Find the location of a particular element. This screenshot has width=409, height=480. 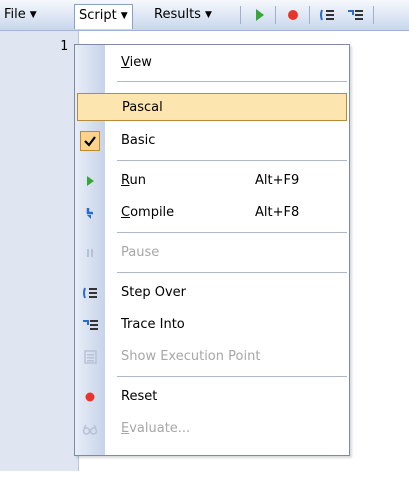

menu-item-label: Step Over is located at coordinates (153, 292).